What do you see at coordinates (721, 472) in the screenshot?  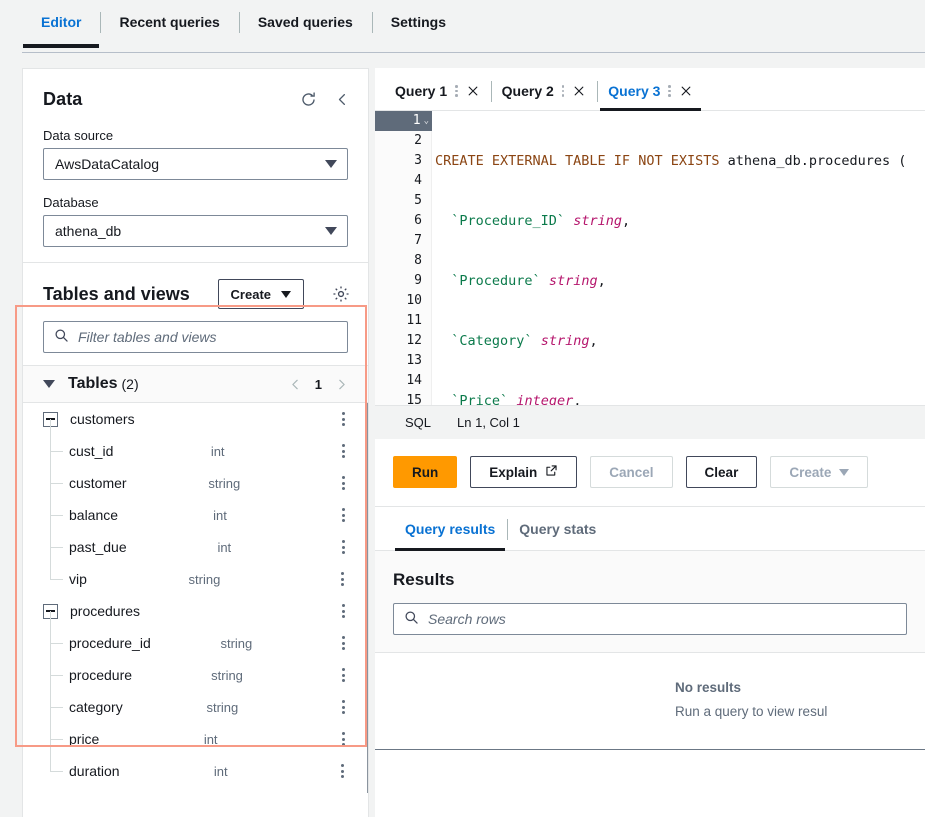 I see `clear-button: Clear` at bounding box center [721, 472].